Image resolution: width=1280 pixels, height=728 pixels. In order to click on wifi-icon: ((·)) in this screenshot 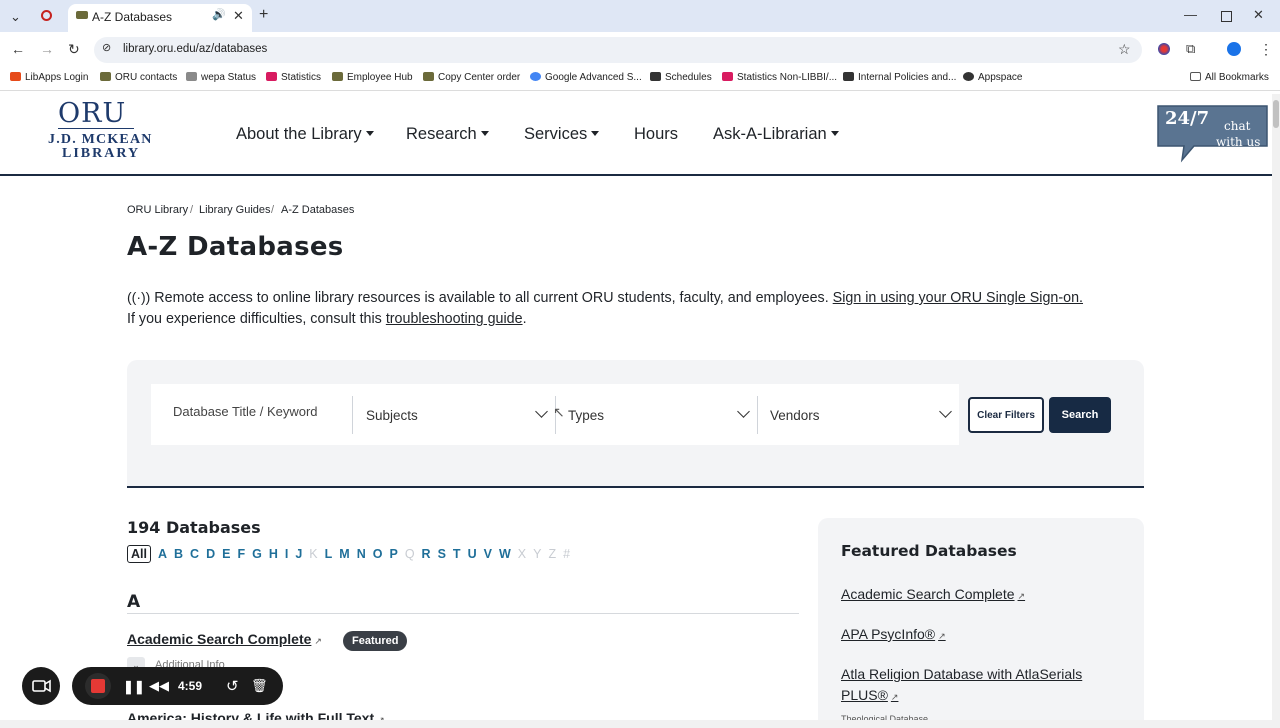, I will do `click(139, 297)`.